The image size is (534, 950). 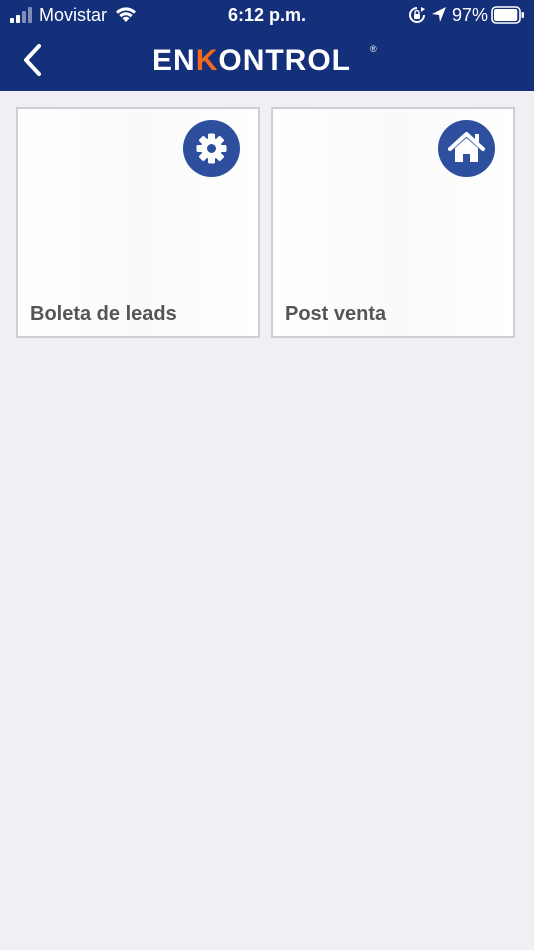 I want to click on logo-text: ENKONTROL, so click(x=251, y=61).